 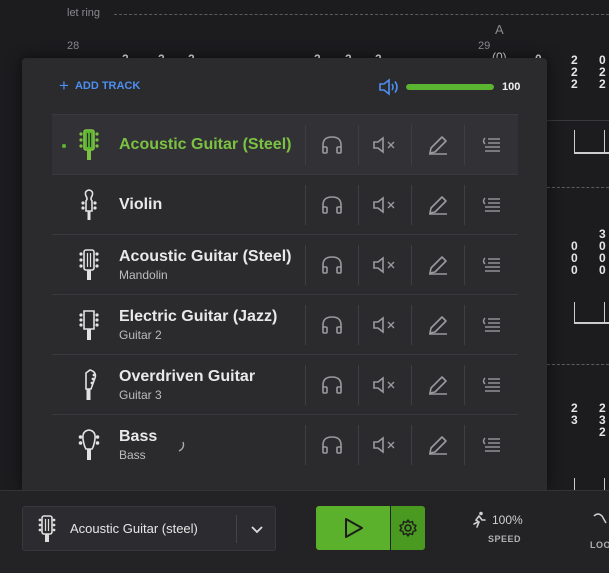 I want to click on volume-slider, so click(x=450, y=87).